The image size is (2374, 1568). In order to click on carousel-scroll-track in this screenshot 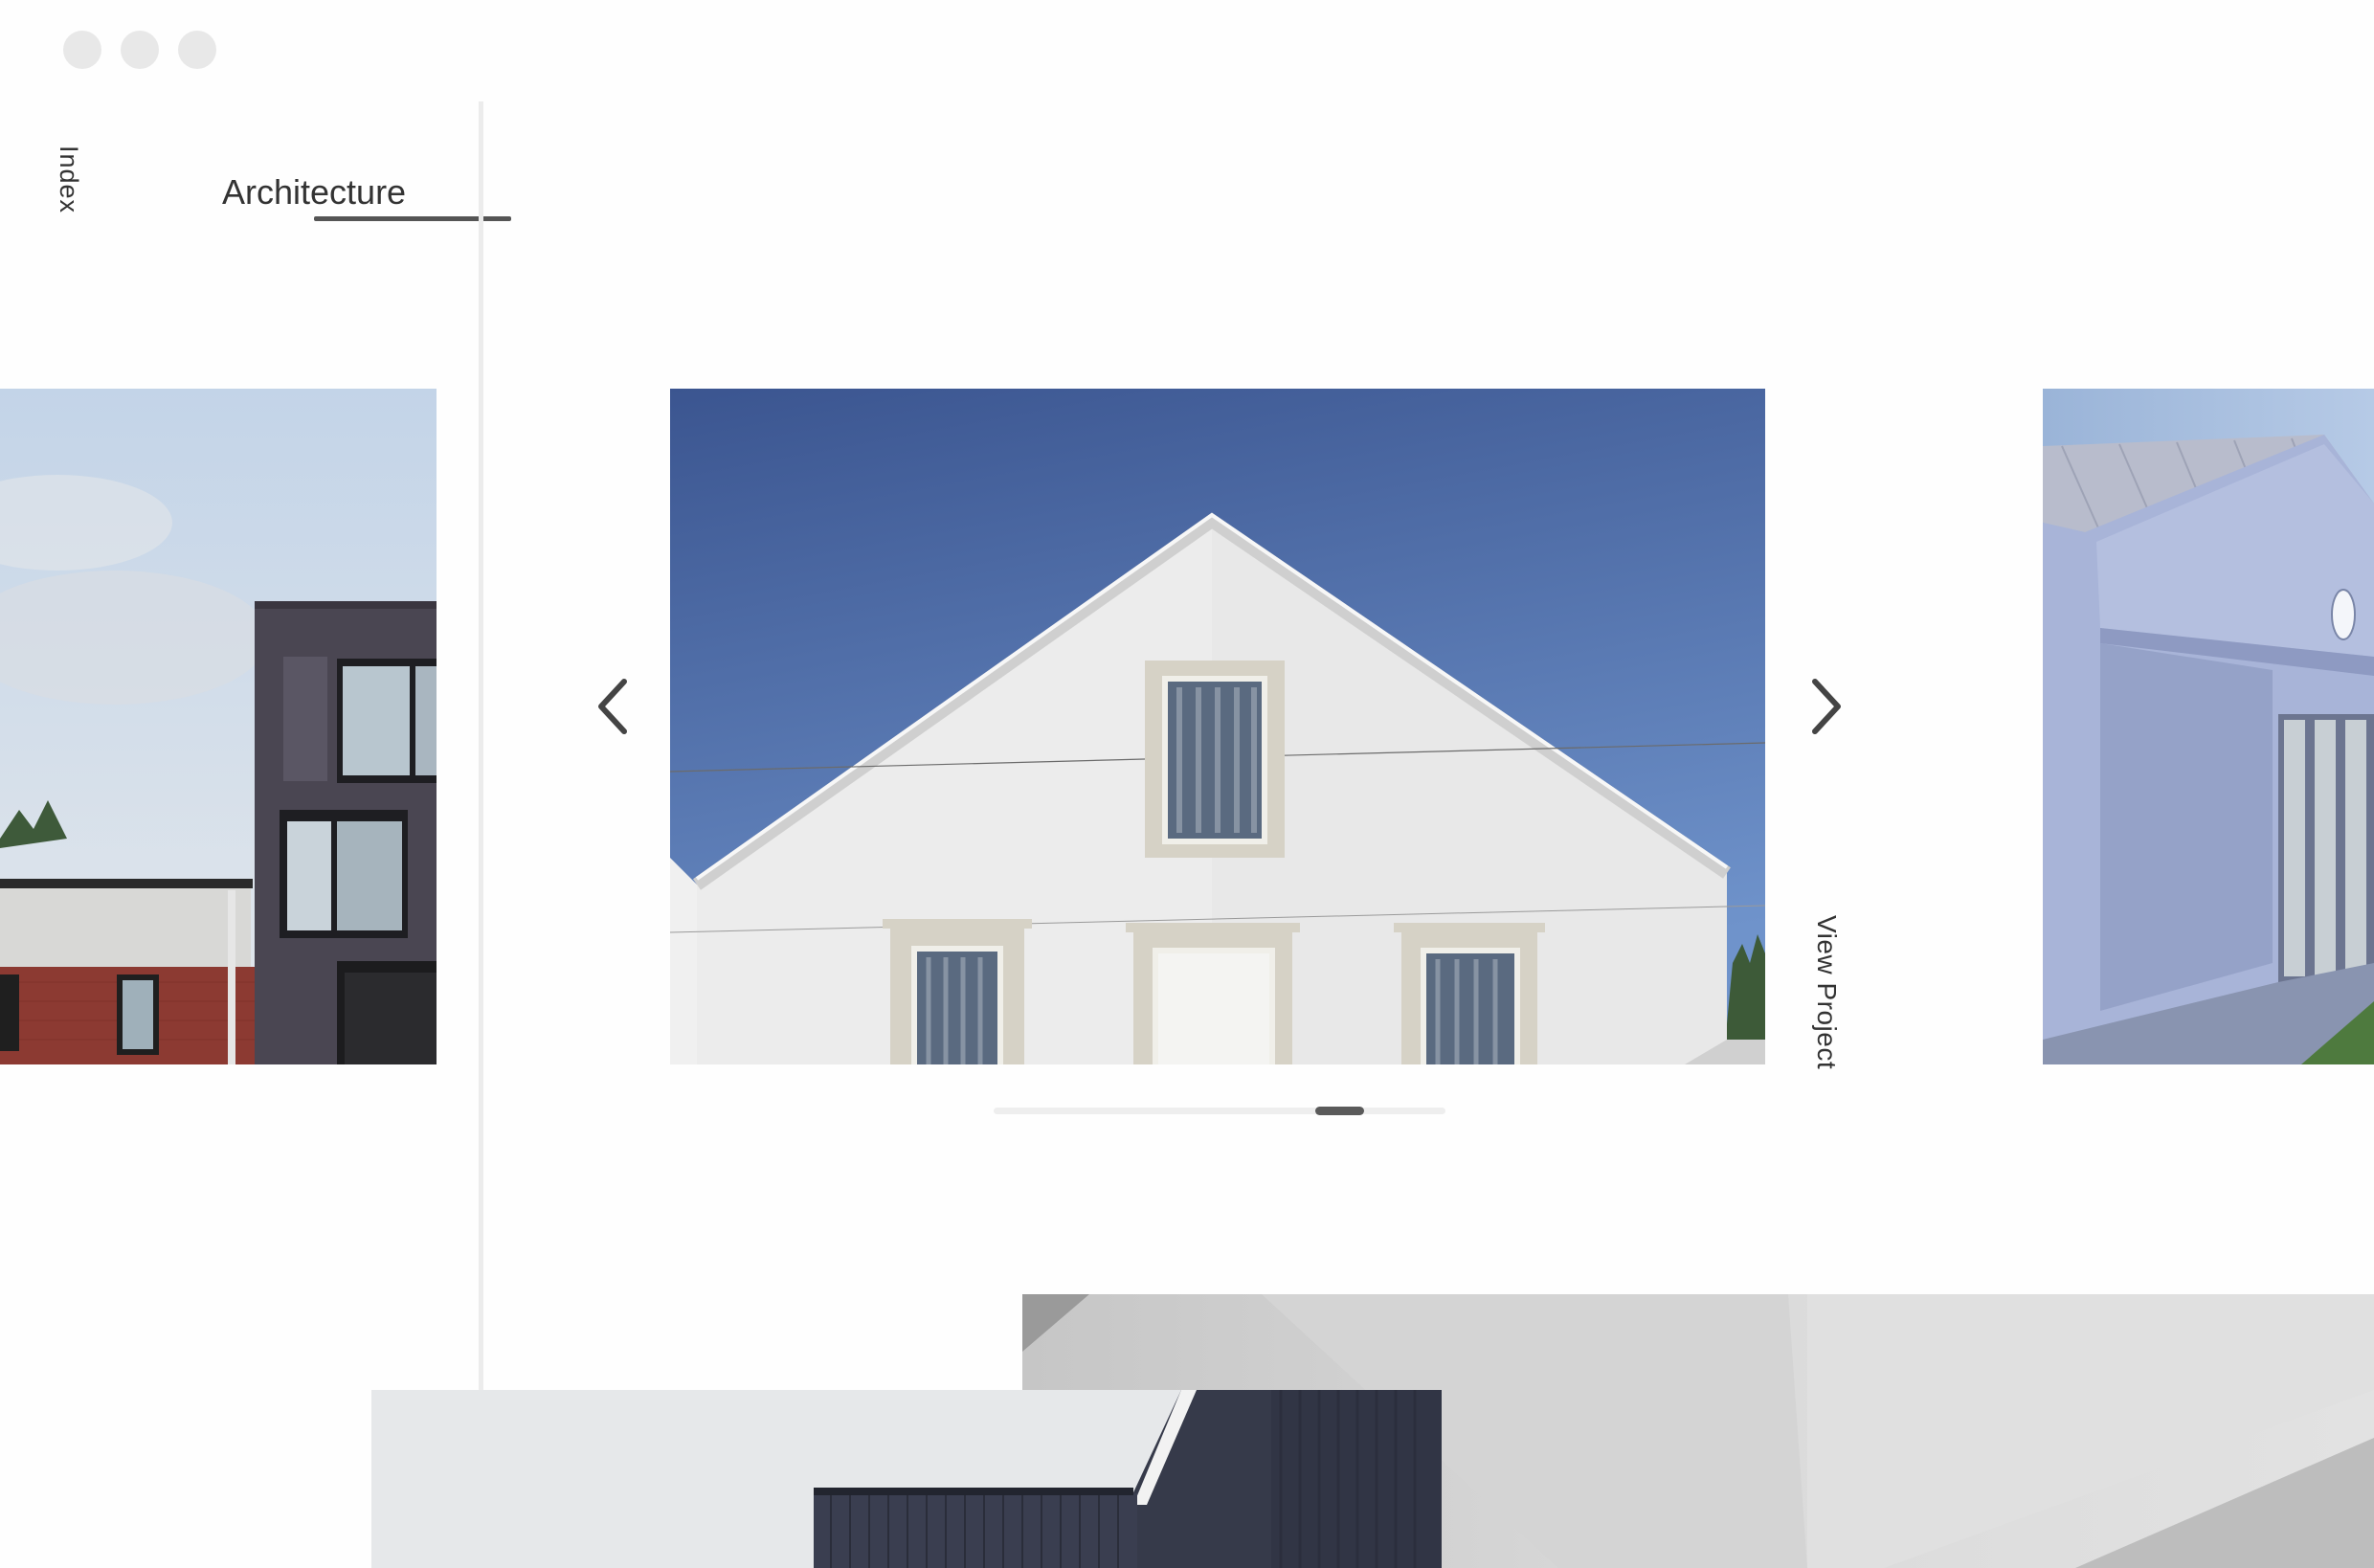, I will do `click(1219, 1111)`.